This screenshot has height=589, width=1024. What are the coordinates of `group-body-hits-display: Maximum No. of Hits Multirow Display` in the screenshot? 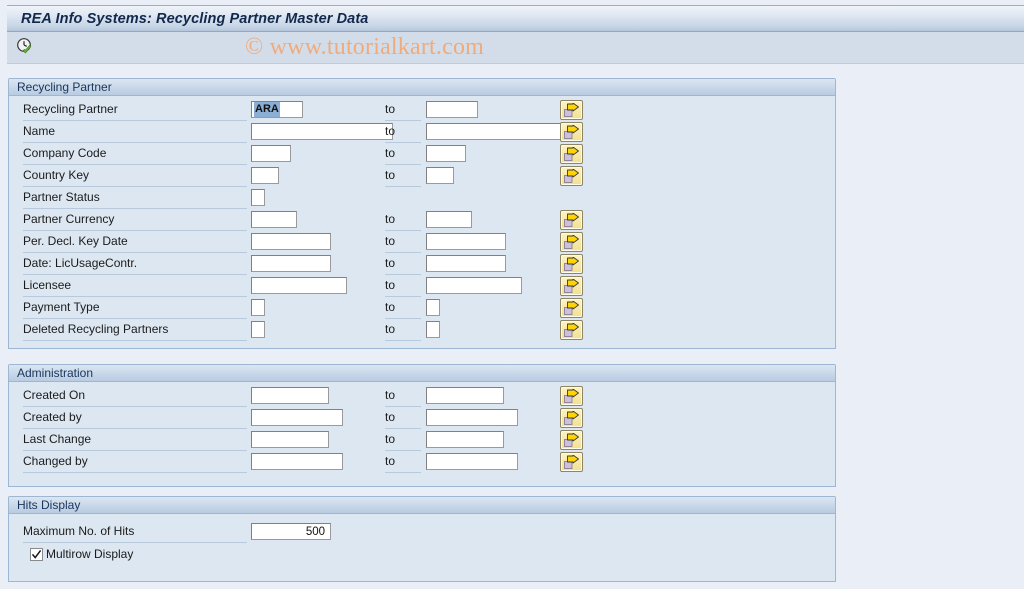 It's located at (422, 547).